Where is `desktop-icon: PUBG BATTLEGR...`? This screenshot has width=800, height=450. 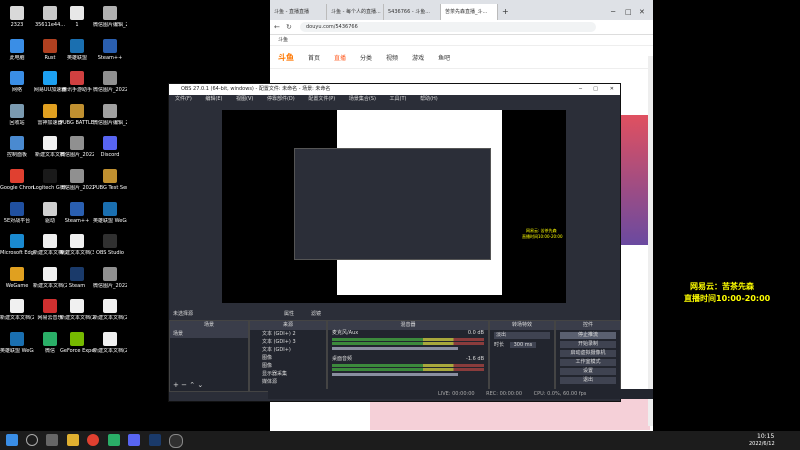 desktop-icon: PUBG BATTLEGR... is located at coordinates (77, 114).